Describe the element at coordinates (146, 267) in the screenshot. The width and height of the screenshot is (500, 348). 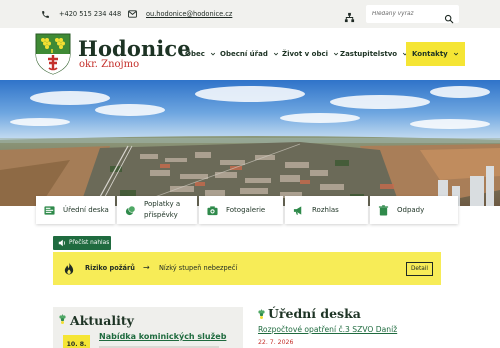
I see `arrow-right-icon: →` at that location.